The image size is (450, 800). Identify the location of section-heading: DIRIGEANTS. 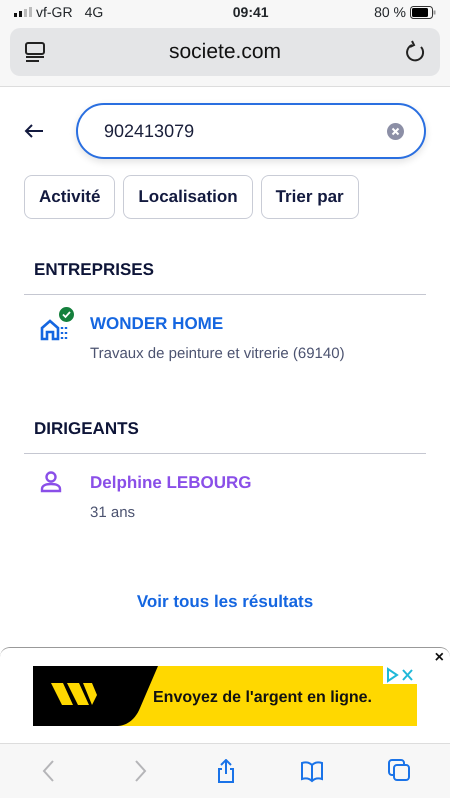
(225, 435).